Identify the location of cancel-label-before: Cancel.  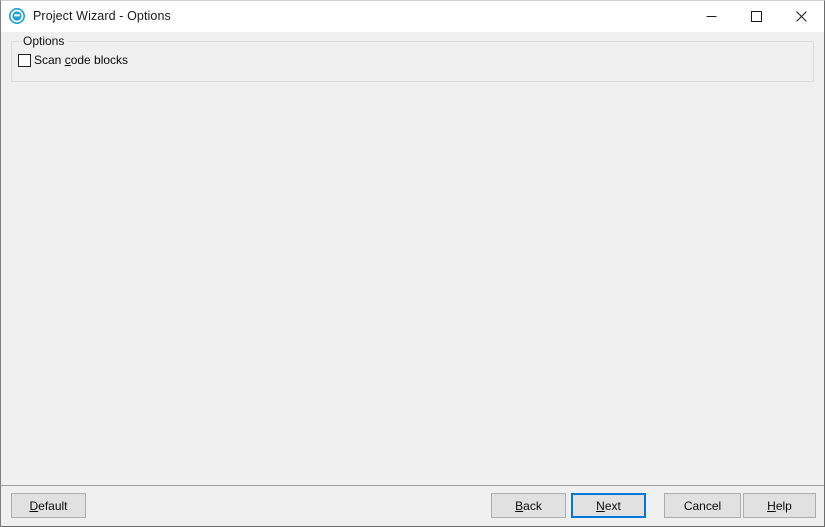
(702, 505).